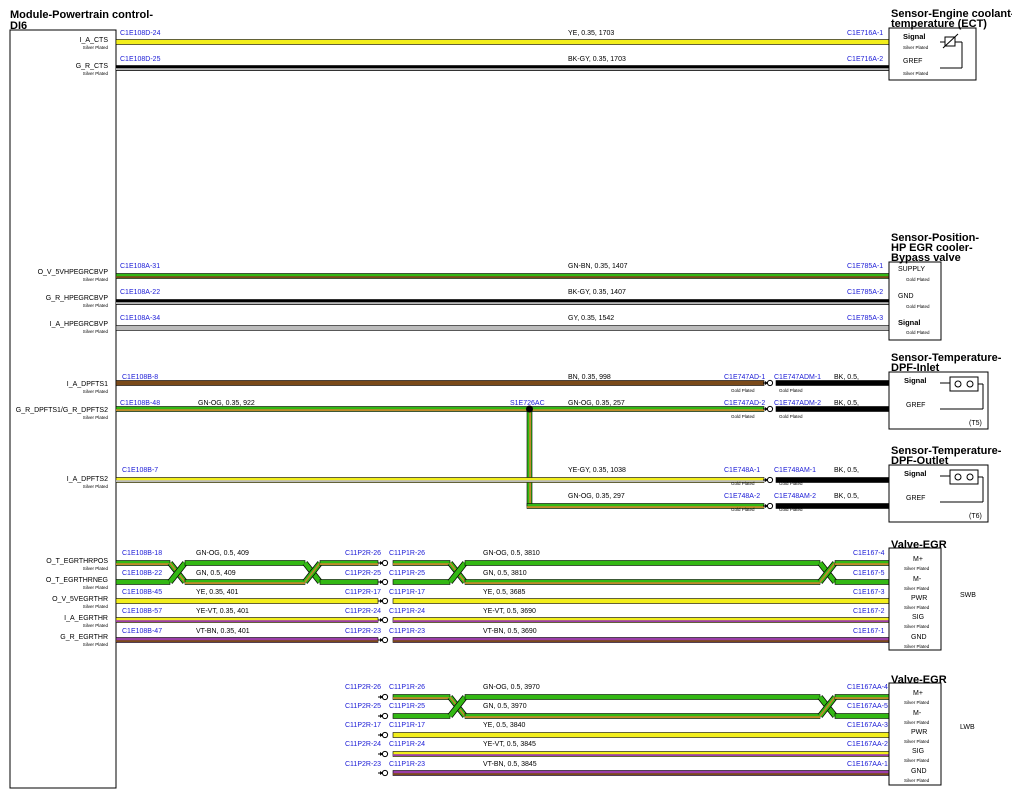 Image resolution: width=1012 pixels, height=798 pixels. What do you see at coordinates (140, 319) in the screenshot?
I see `connector-left: C1E108A-34` at bounding box center [140, 319].